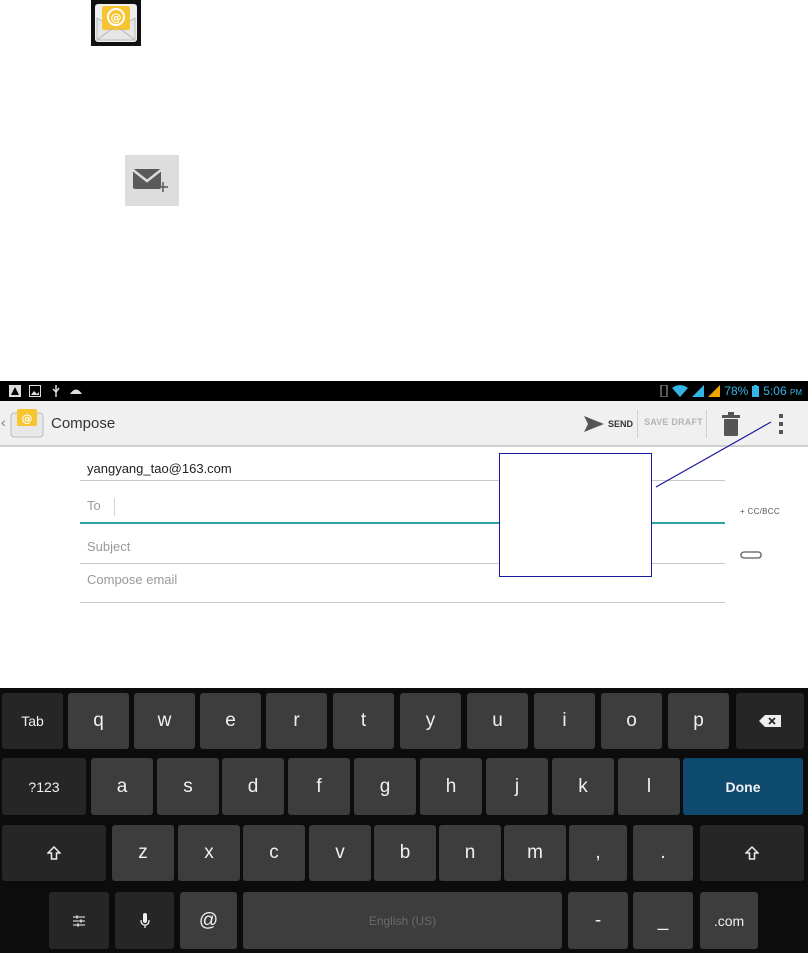 This screenshot has height=953, width=808. I want to click on key-shift-right, so click(752, 853).